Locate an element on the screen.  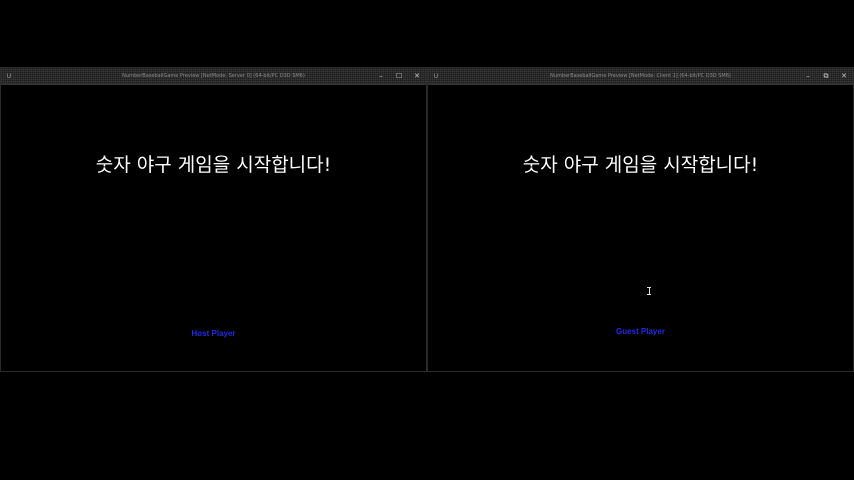
maximize-button: ☐ is located at coordinates (399, 76).